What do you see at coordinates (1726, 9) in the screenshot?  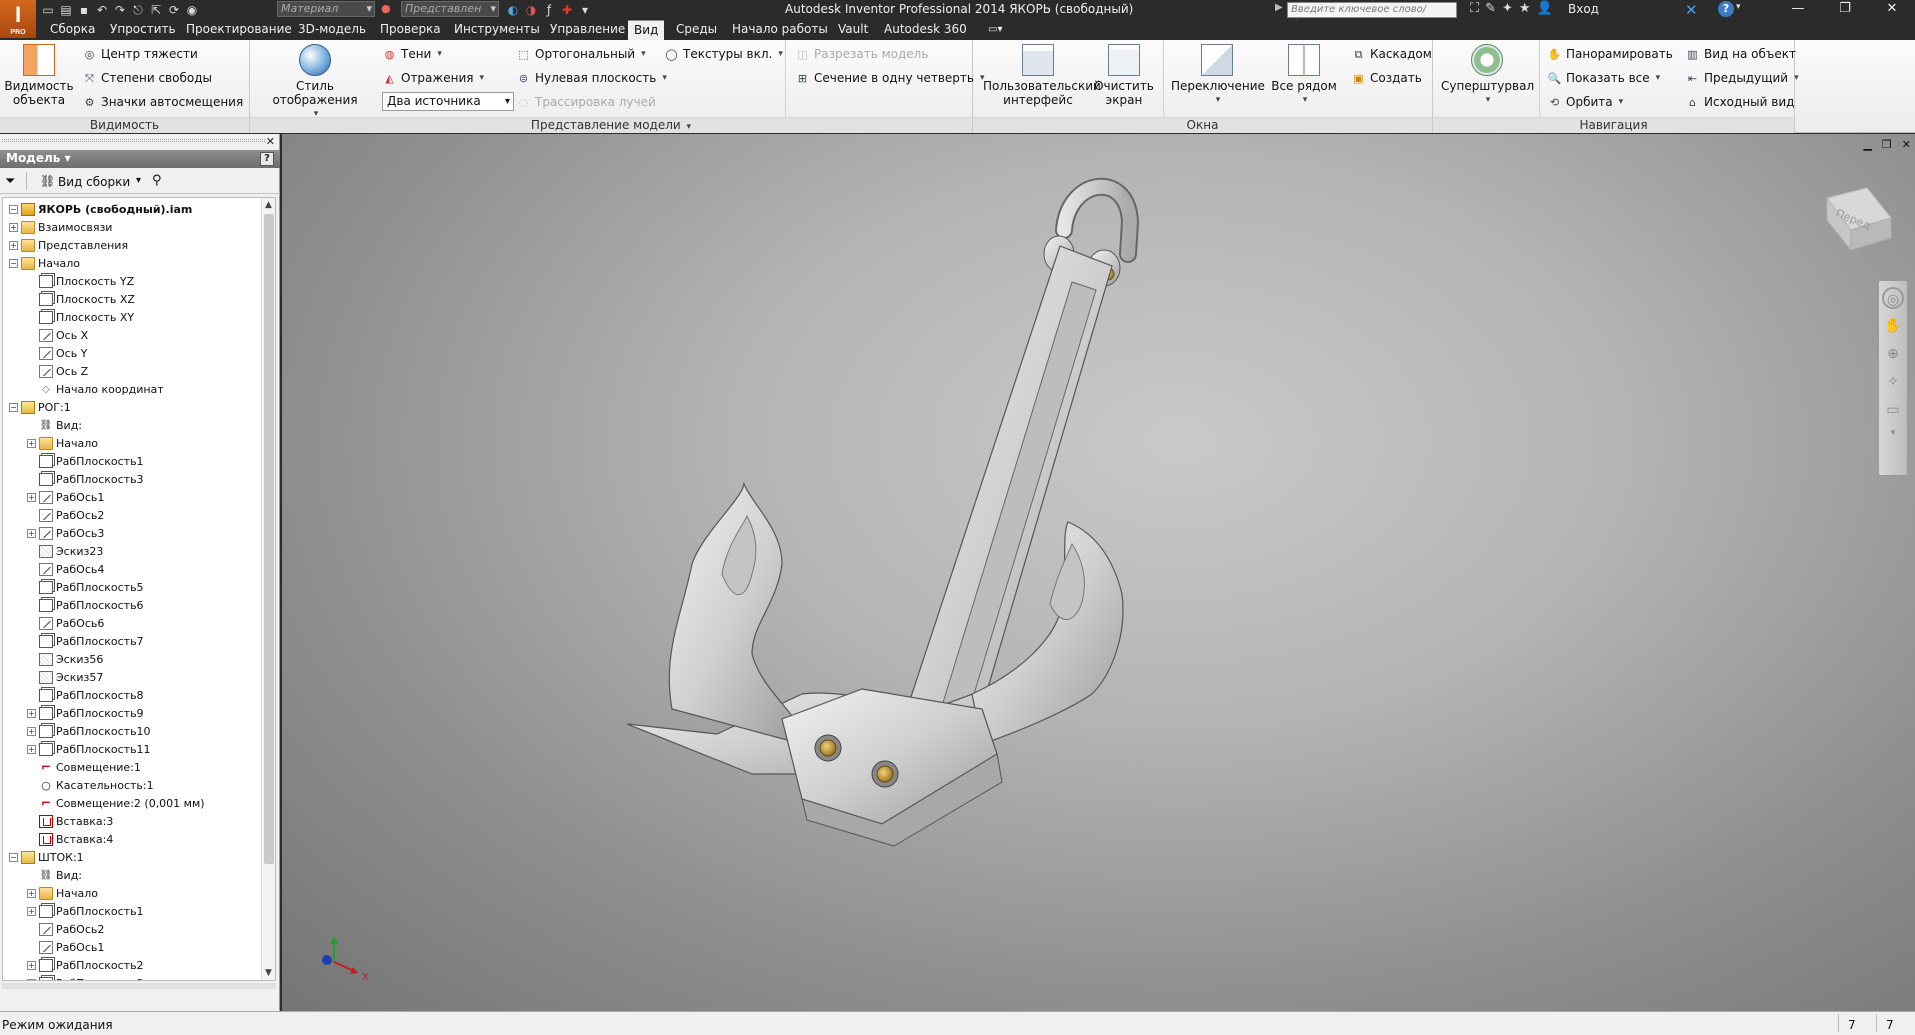 I see `help-icon: ?` at bounding box center [1726, 9].